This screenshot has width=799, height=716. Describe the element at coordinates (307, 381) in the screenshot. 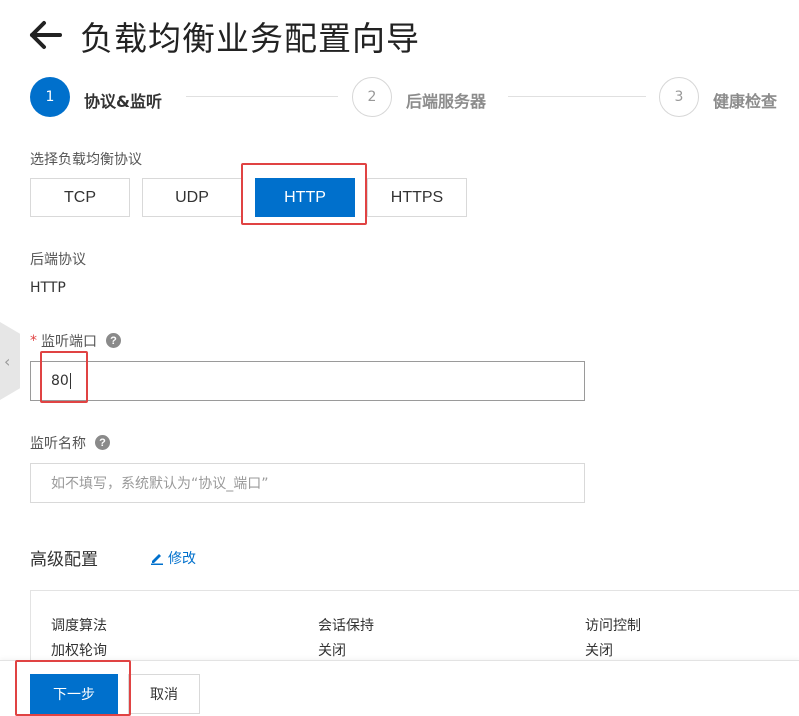

I see `listener-port-input: 80` at that location.